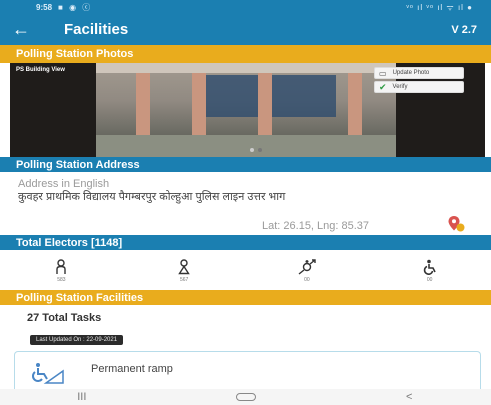  Describe the element at coordinates (247, 370) in the screenshot. I see `facility-card-permanent-ramp: Permanent ramp` at that location.